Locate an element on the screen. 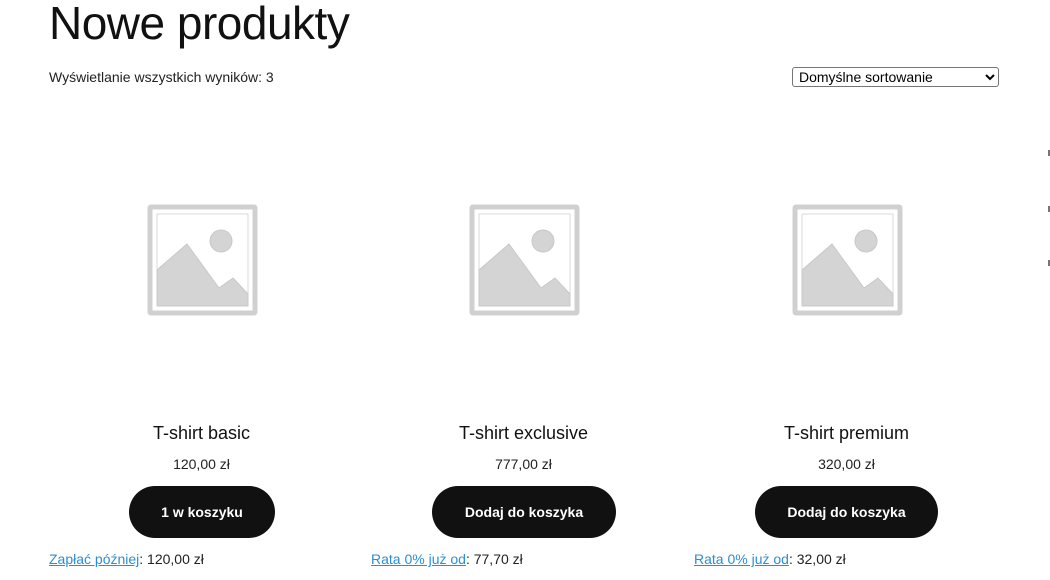  payment-amount: : 77,70 zł is located at coordinates (494, 559).